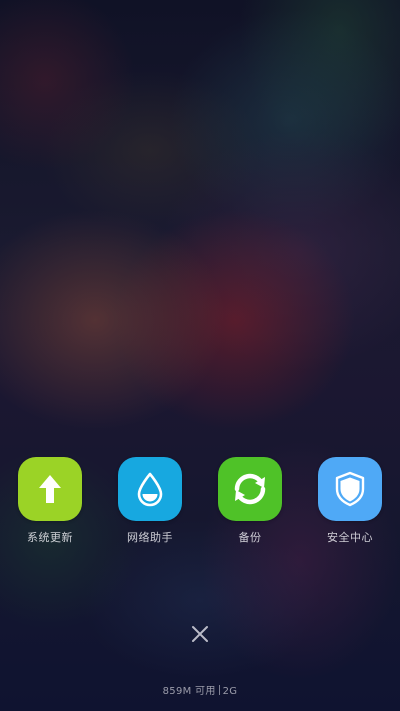  I want to click on quick-tools-row: 系统更新 网络助手 备份 安全中心, so click(200, 502).